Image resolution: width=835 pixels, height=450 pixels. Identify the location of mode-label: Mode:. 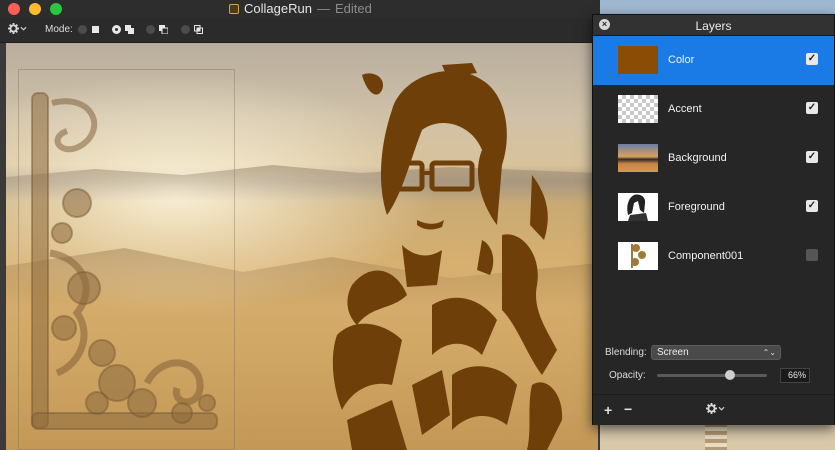
(59, 29).